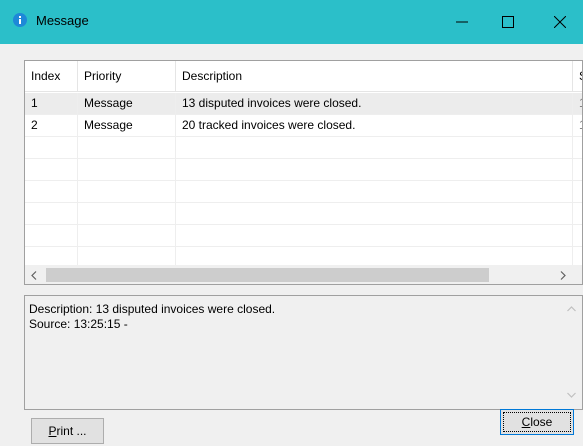 This screenshot has height=446, width=583. I want to click on column-header-priority: Priority, so click(127, 76).